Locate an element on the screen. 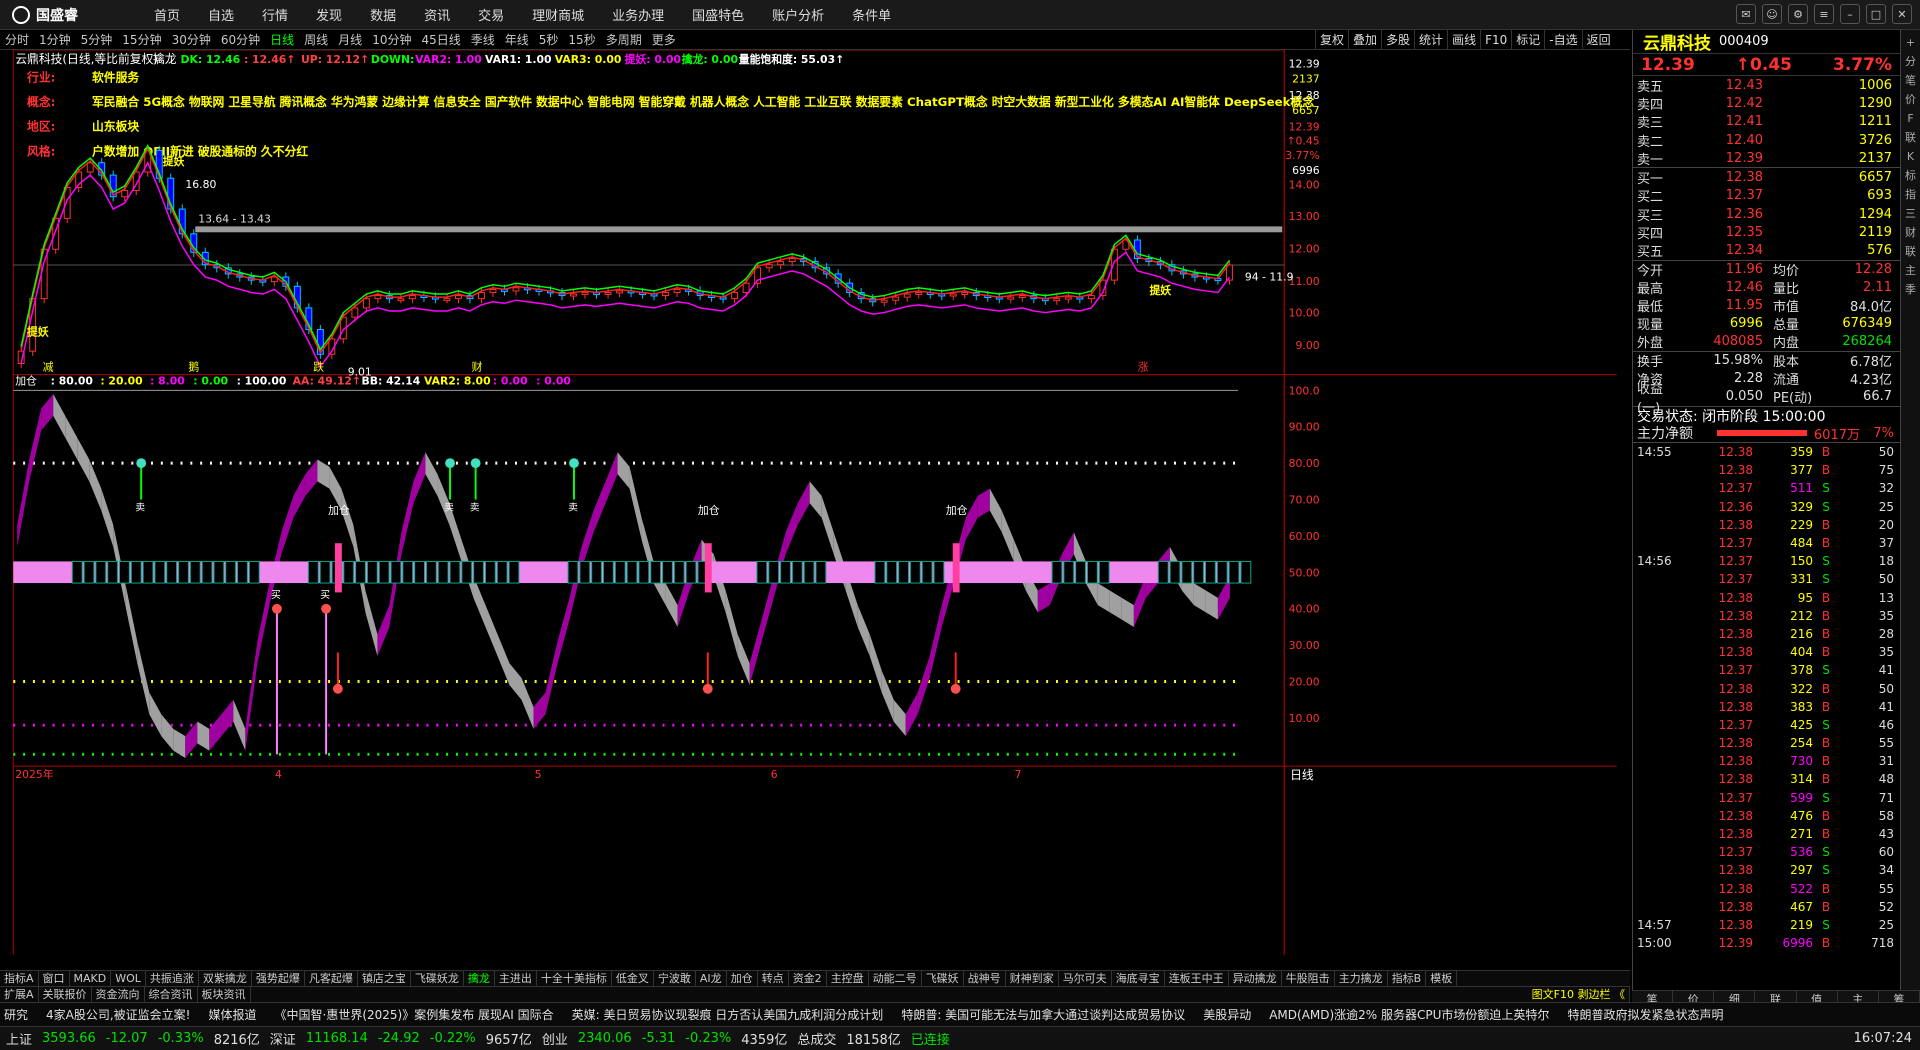 This screenshot has height=1050, width=1920. toolbar-button: 叠加 is located at coordinates (1364, 40).